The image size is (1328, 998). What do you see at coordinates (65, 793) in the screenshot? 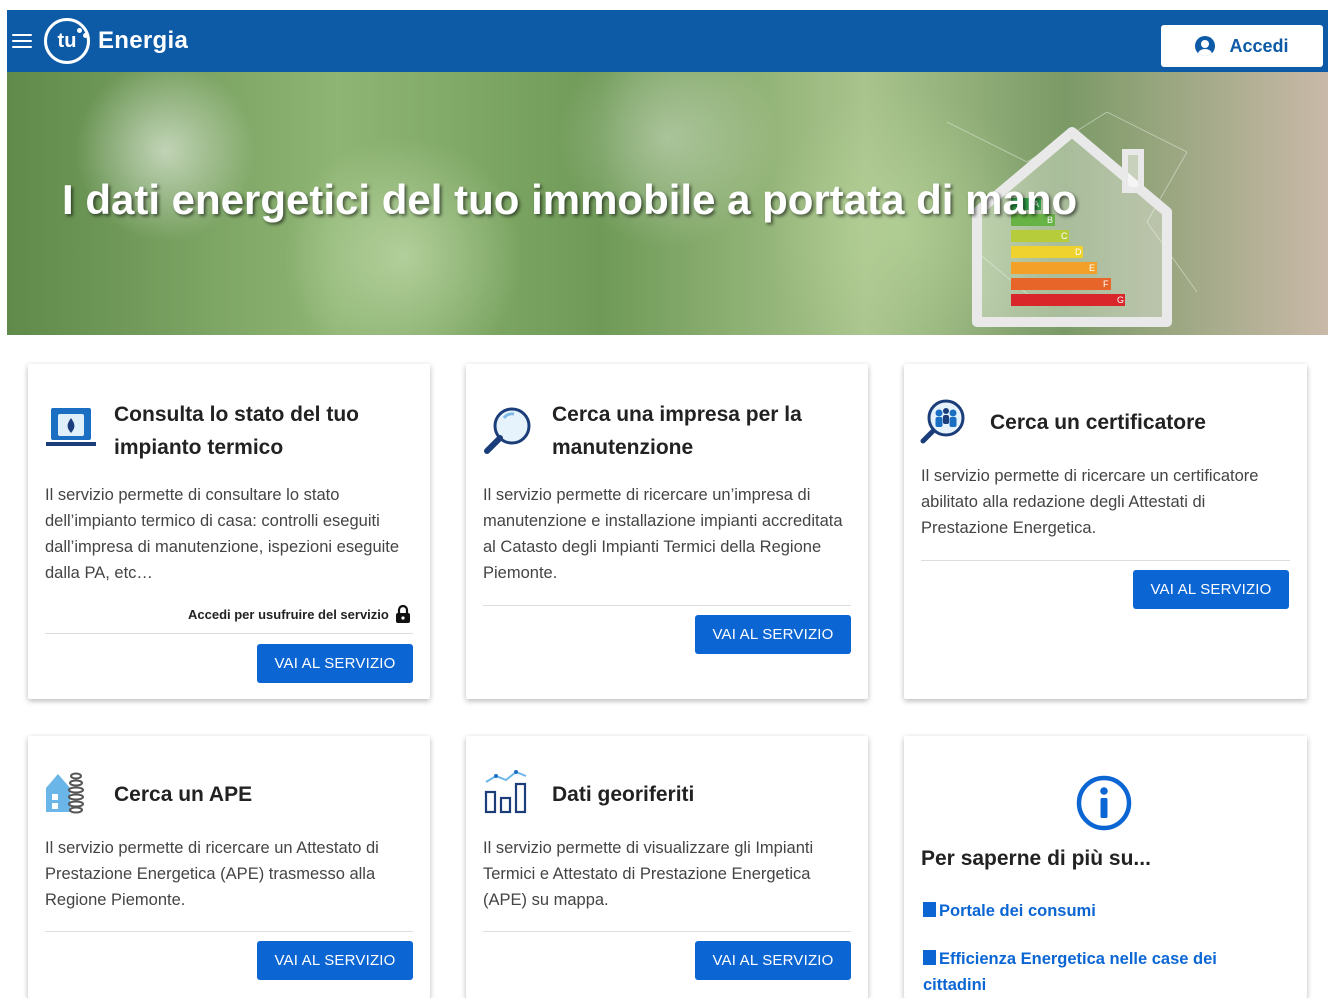
I see `building-coil-icon` at bounding box center [65, 793].